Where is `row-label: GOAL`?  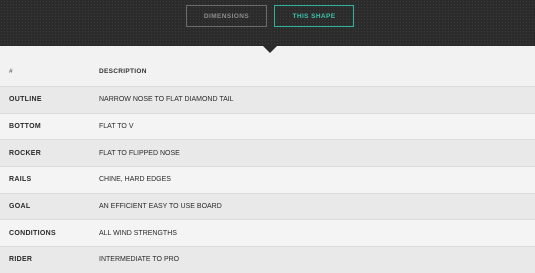
row-label: GOAL is located at coordinates (20, 207).